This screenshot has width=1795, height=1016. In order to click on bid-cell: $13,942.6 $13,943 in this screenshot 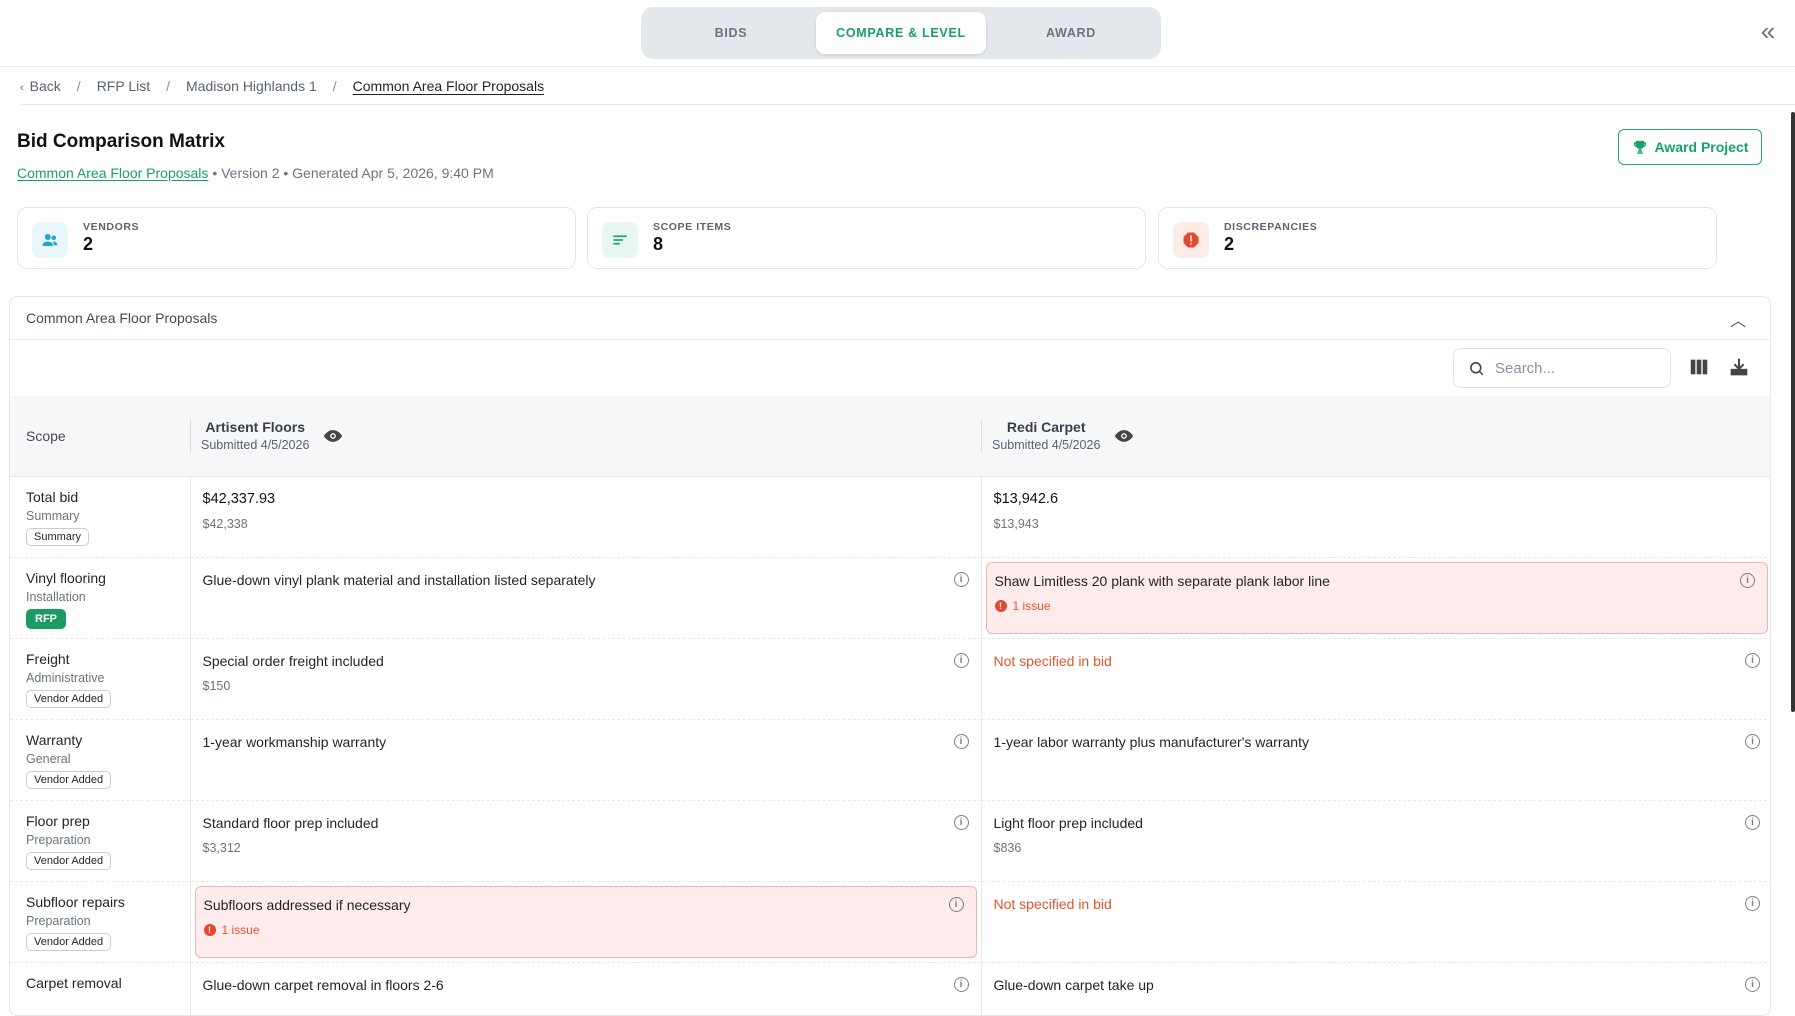, I will do `click(1375, 517)`.